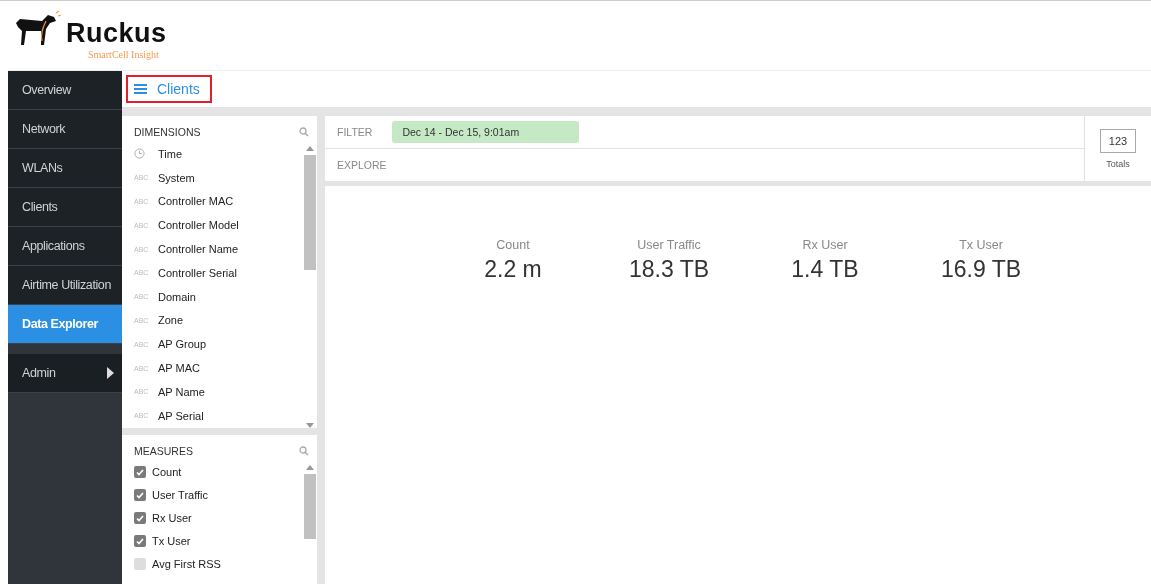 This screenshot has height=584, width=1151. What do you see at coordinates (355, 132) in the screenshot?
I see `filter-label: FILTER` at bounding box center [355, 132].